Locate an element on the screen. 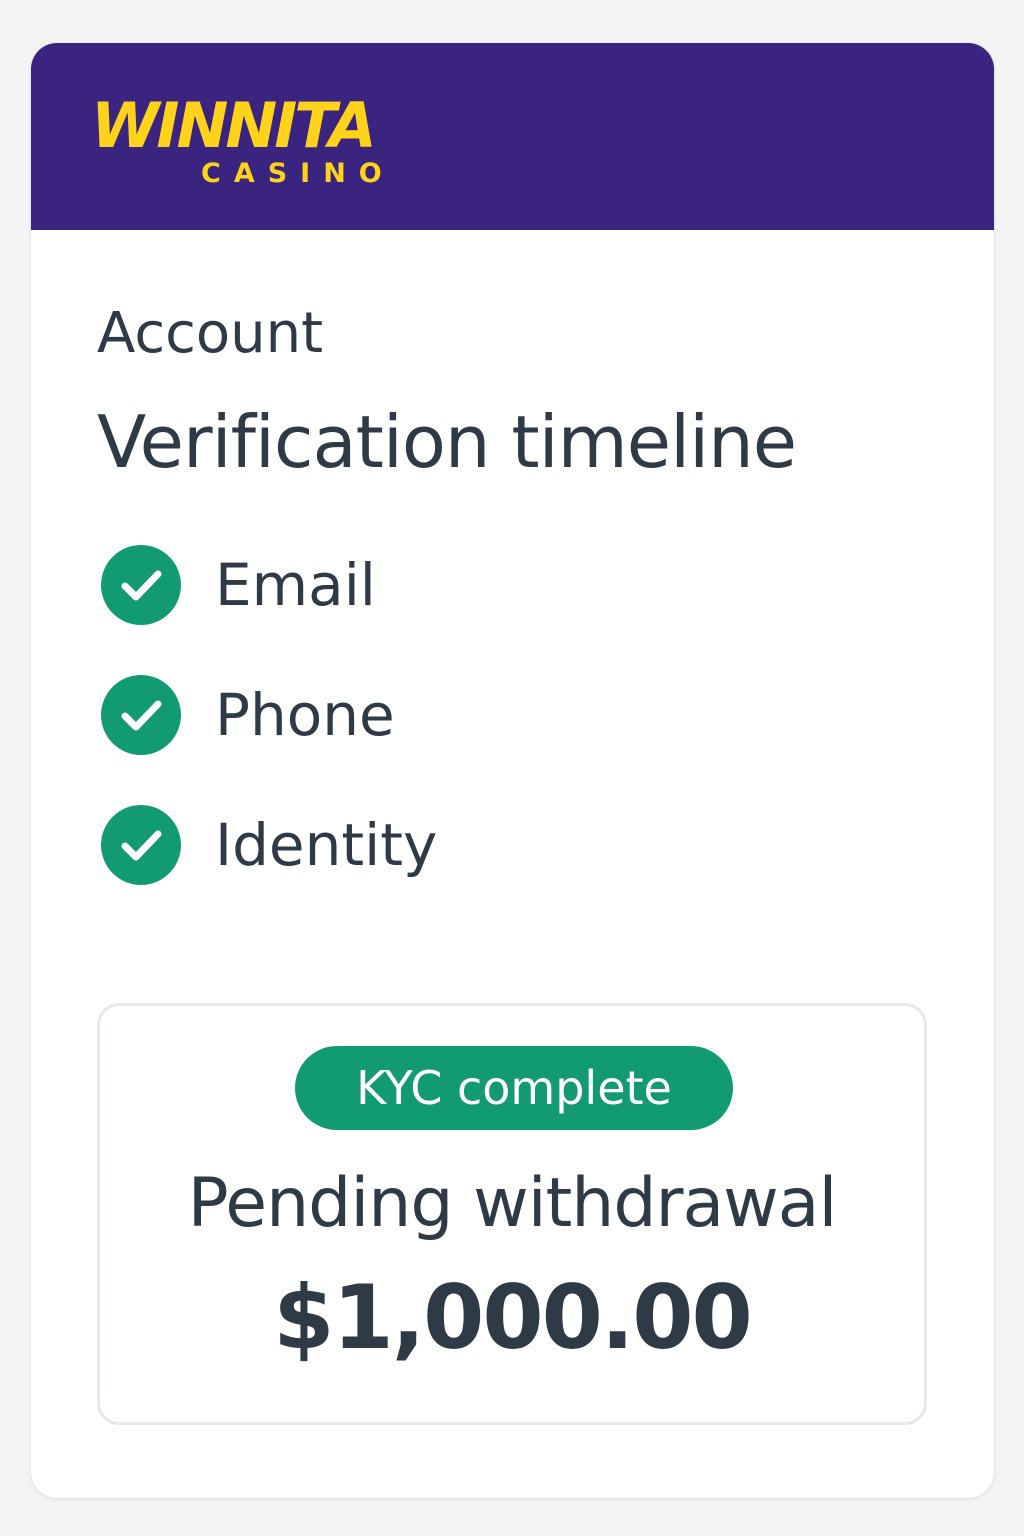  withdrawal-status-title: Pending withdrawal is located at coordinates (512, 1203).